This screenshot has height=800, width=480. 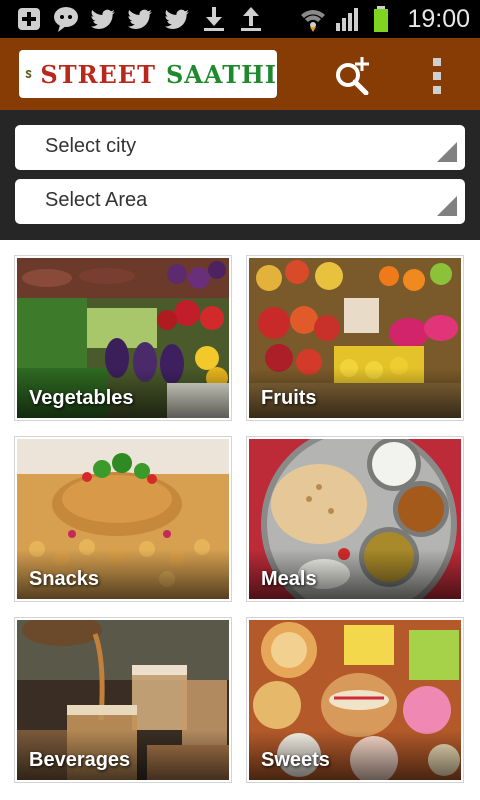 What do you see at coordinates (289, 398) in the screenshot?
I see `category-label: Fruits` at bounding box center [289, 398].